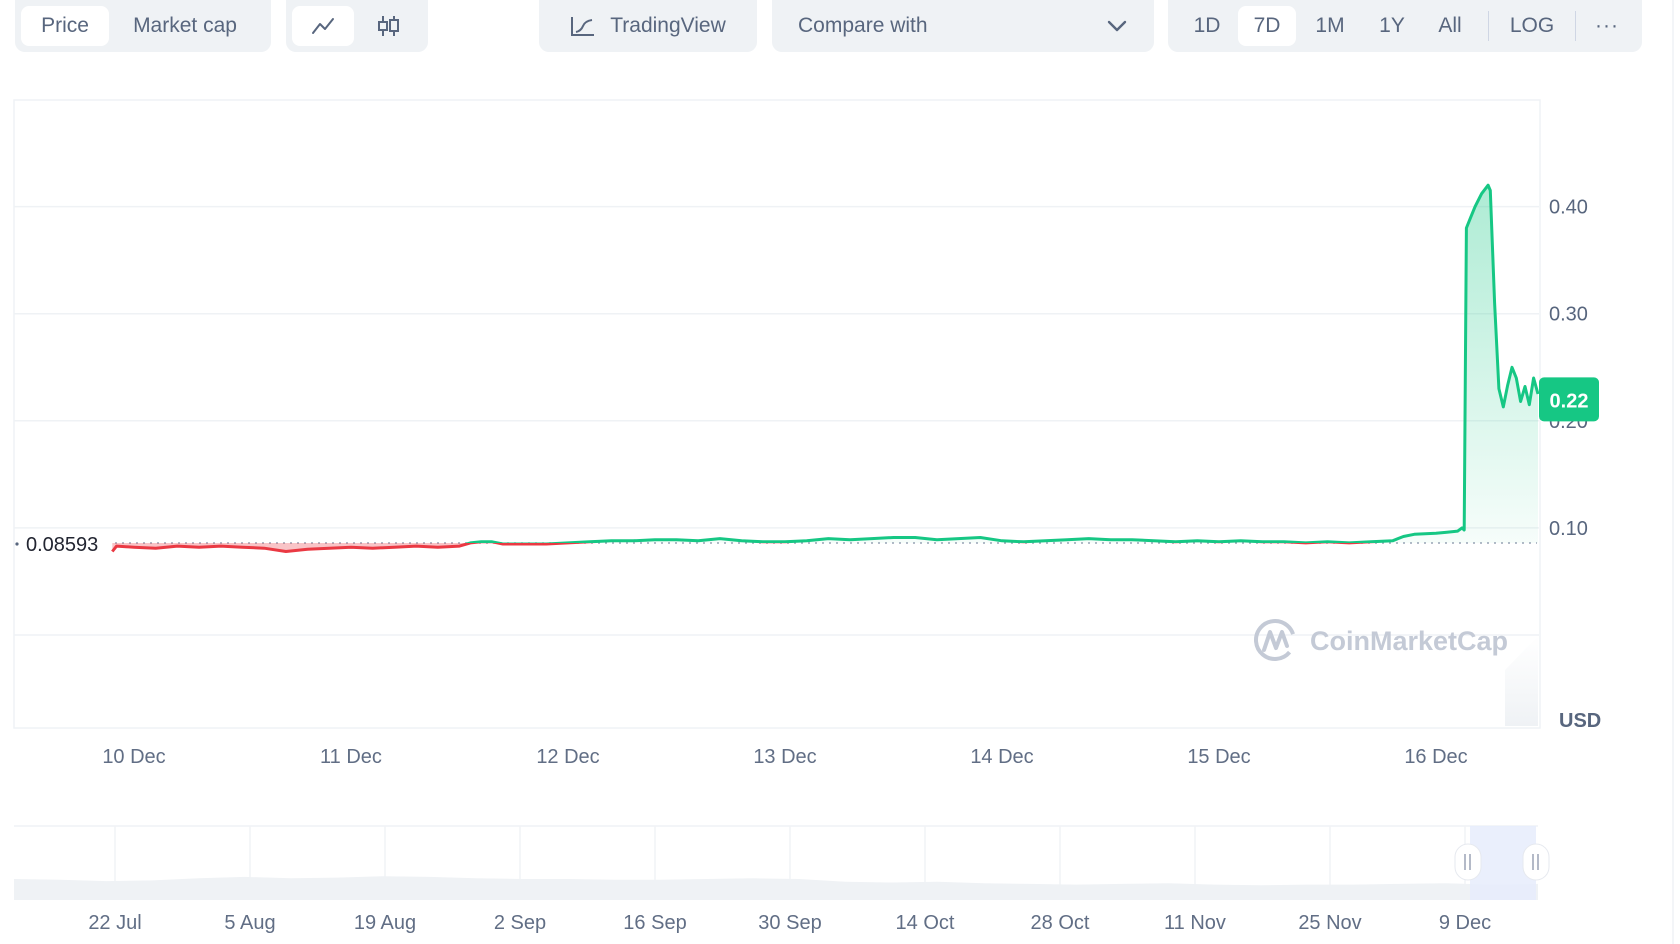  What do you see at coordinates (1580, 721) in the screenshot?
I see `currency-label: USD` at bounding box center [1580, 721].